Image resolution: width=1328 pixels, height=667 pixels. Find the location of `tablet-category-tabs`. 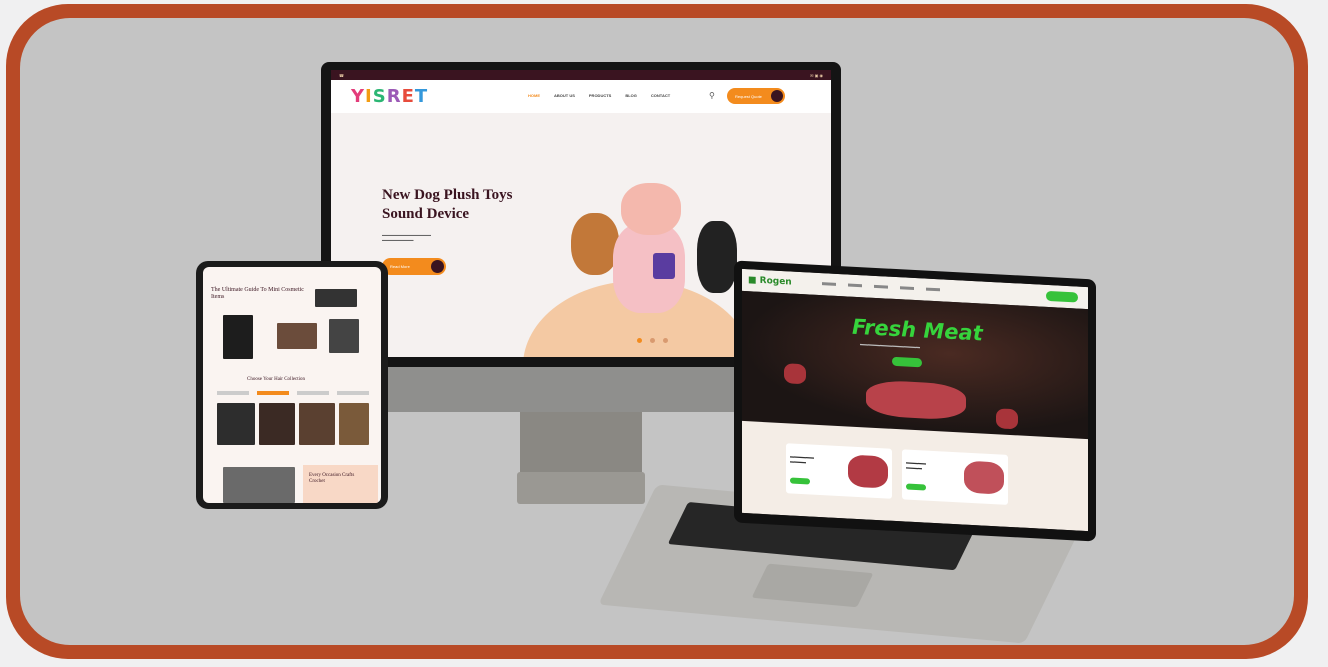

tablet-category-tabs is located at coordinates (293, 393).